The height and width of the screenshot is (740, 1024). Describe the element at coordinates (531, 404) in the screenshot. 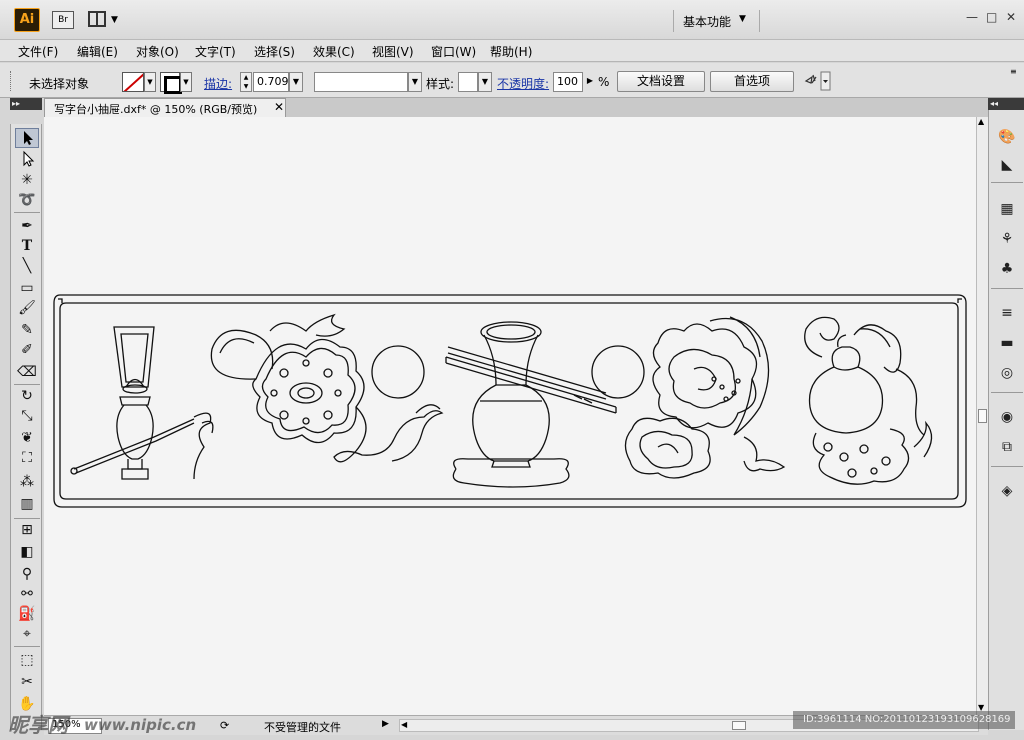

I see `vase-with-arrows-motif` at that location.